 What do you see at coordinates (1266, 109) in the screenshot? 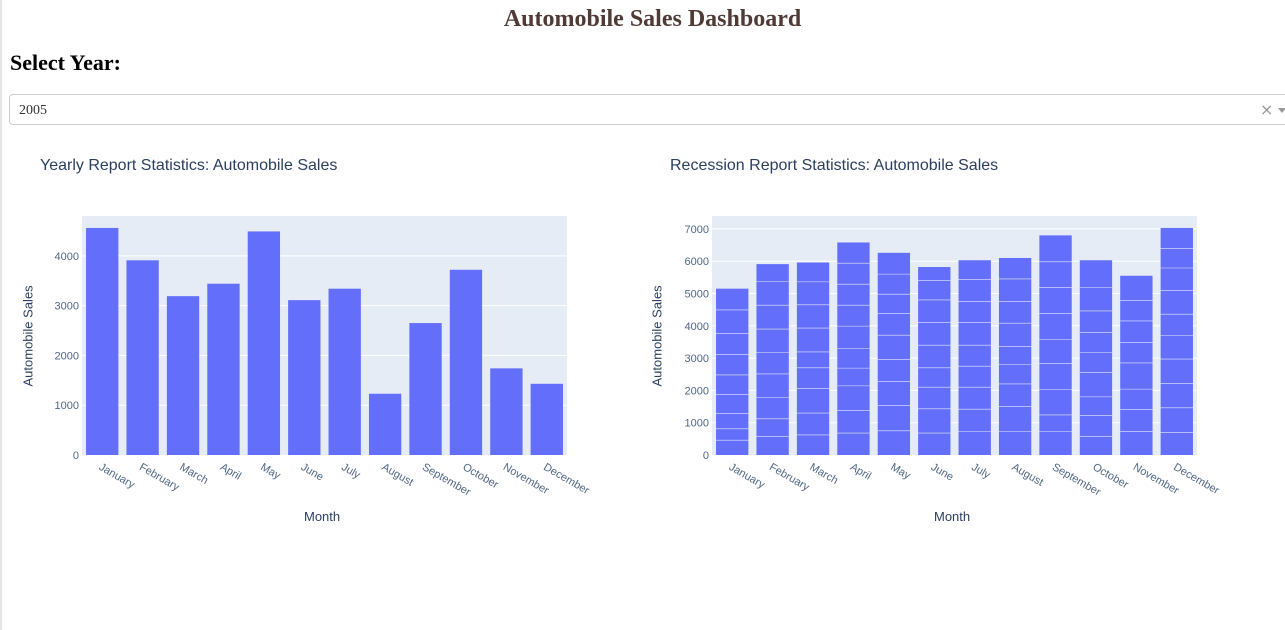
I see `clear-icon: ×` at bounding box center [1266, 109].